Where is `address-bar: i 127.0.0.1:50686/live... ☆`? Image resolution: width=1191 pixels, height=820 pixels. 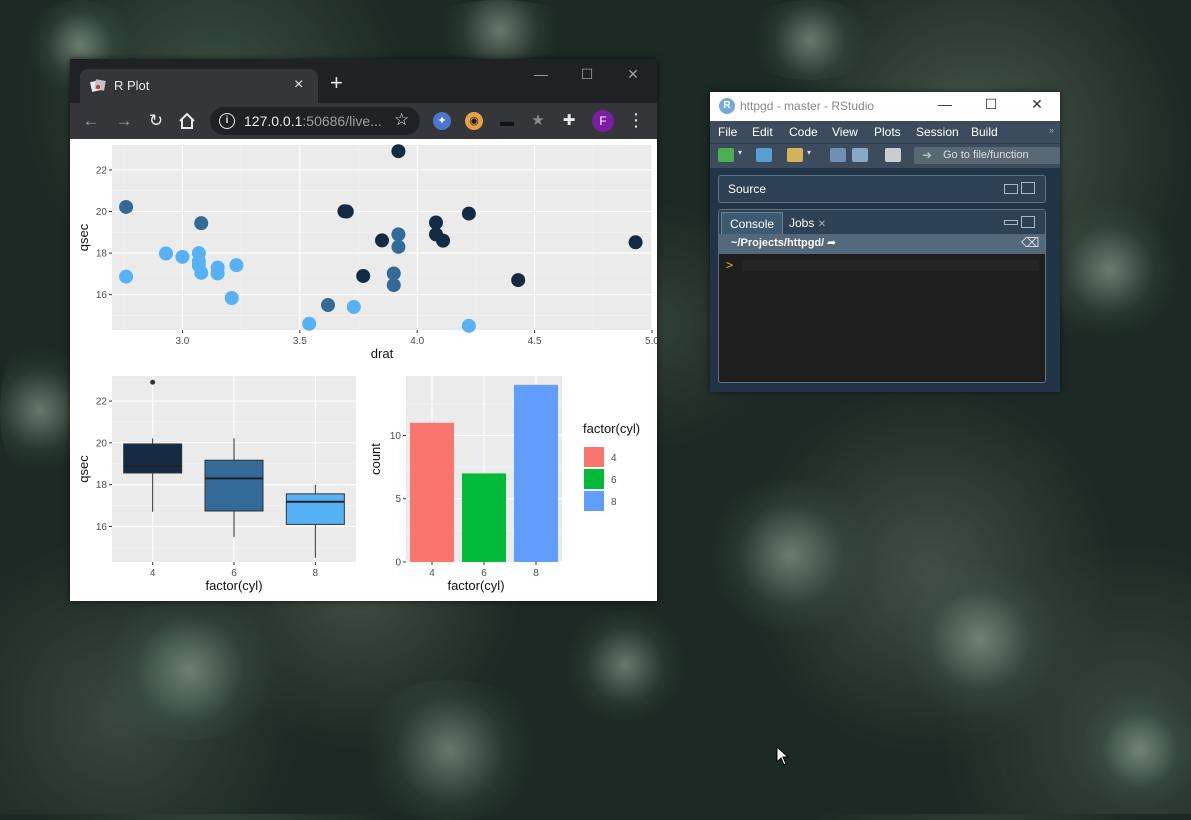 address-bar: i 127.0.0.1:50686/live... ☆ is located at coordinates (315, 121).